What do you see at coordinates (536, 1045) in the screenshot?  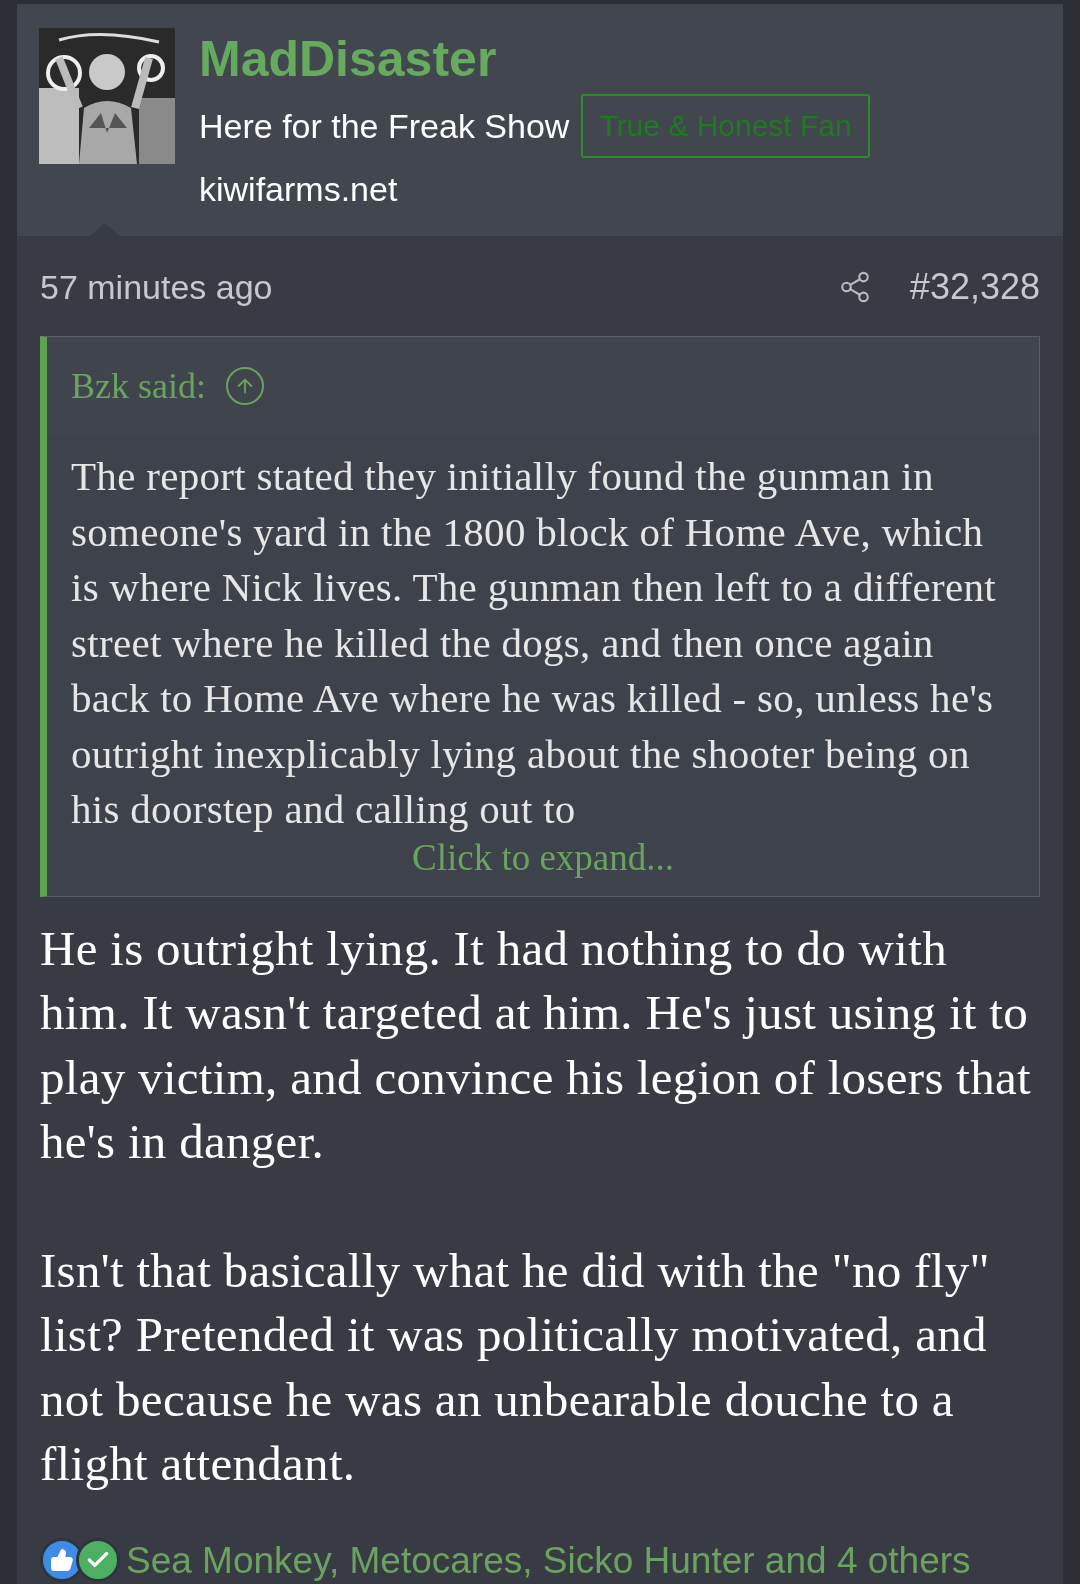 I see `post-paragraph: He is outright lying. It had nothing to do with him. It wasn't targeted at him. He's just using it to play victim, and convince his legion of losers that he's in danger.` at bounding box center [536, 1045].